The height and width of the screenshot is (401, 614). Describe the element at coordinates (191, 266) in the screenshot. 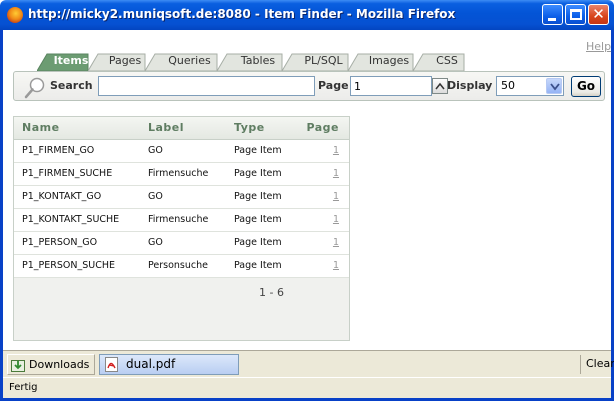

I see `cell-label: Personsuche` at that location.